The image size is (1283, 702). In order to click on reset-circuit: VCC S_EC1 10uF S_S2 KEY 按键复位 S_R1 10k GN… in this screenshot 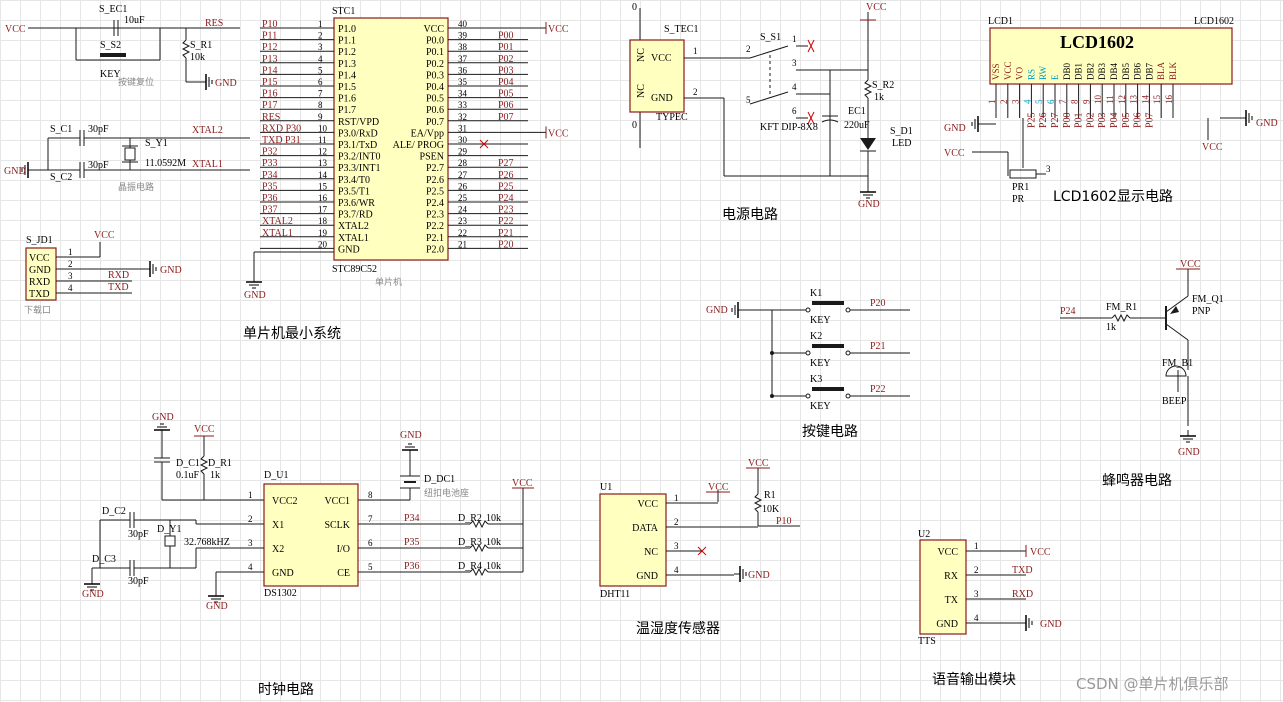, I will do `click(122, 47)`.